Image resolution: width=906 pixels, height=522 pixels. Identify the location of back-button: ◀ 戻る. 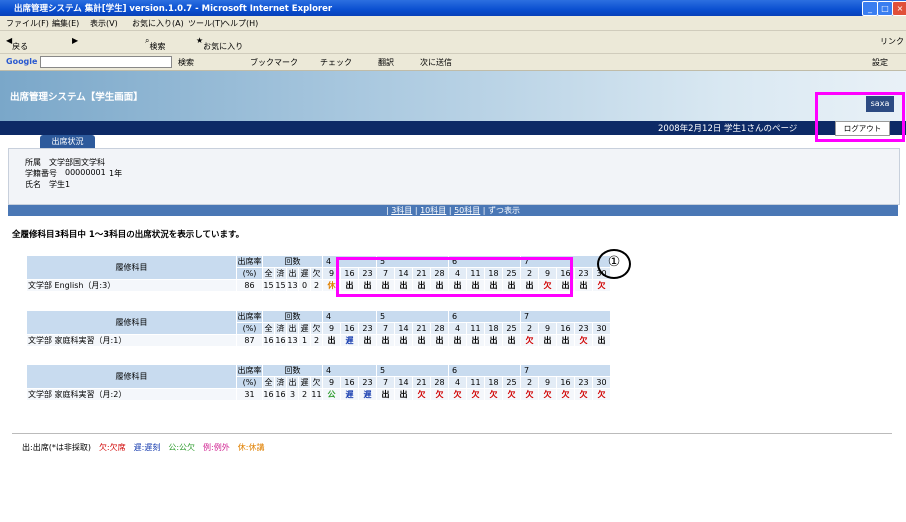
(17, 43).